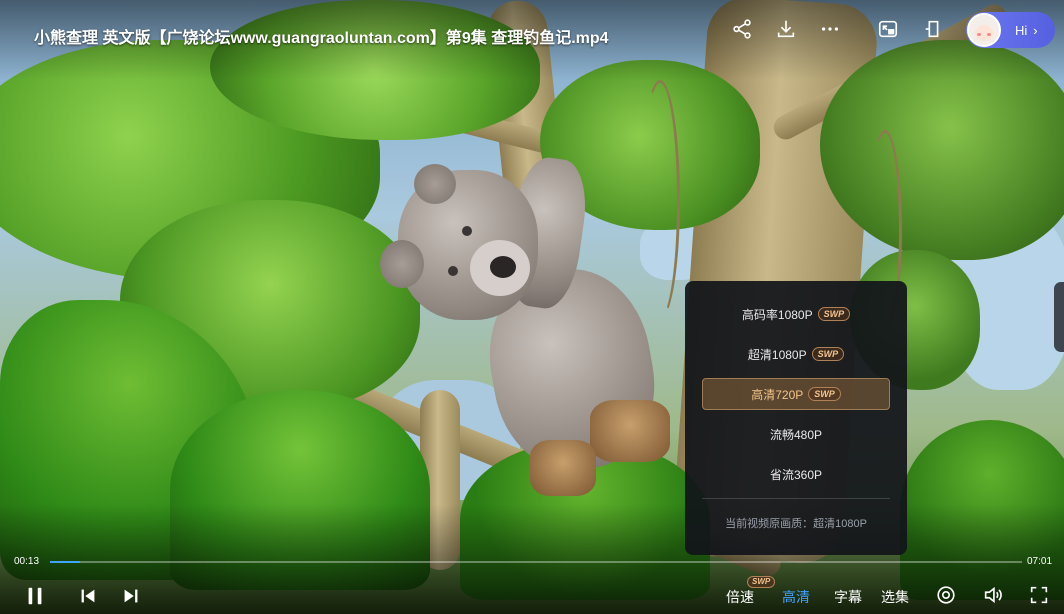 This screenshot has width=1064, height=614. What do you see at coordinates (796, 498) in the screenshot?
I see `menu-divider` at bounding box center [796, 498].